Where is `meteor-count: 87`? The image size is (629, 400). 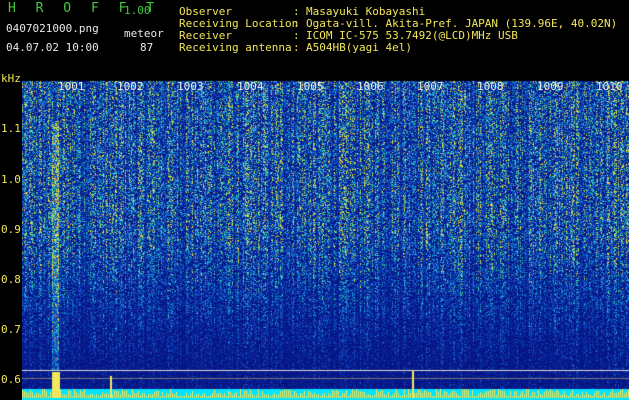
meteor-count: 87 is located at coordinates (147, 47).